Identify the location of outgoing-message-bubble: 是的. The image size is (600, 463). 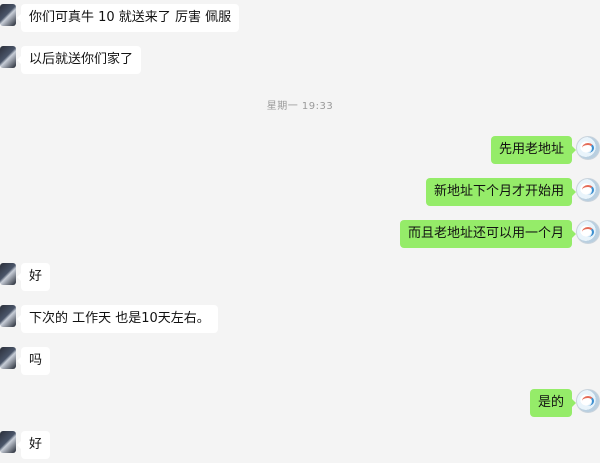
(553, 403).